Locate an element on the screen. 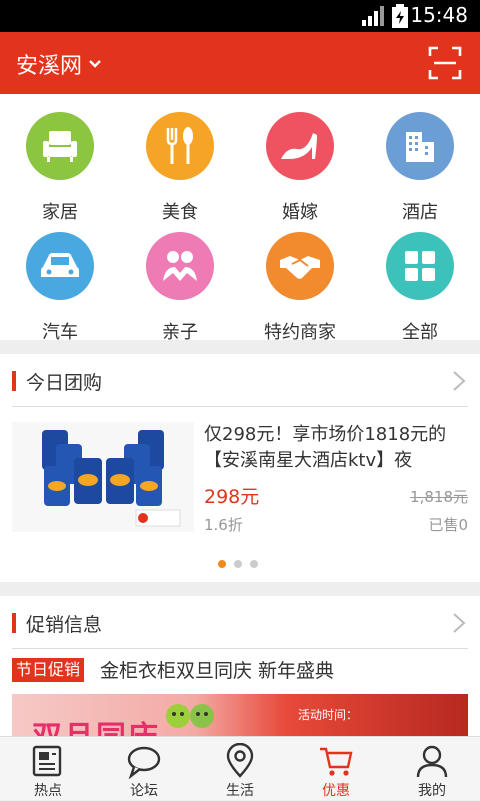 This screenshot has height=801, width=480. banner-title: 双旦同庆 is located at coordinates (96, 724).